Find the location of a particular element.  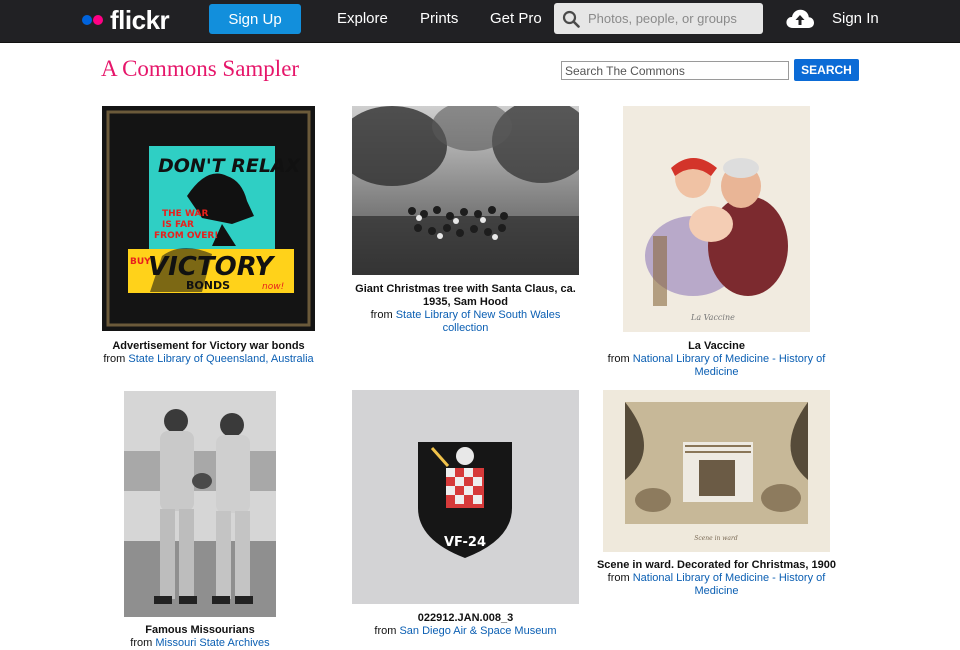

photo-title: 022912.JAN.008_3 is located at coordinates (465, 618).